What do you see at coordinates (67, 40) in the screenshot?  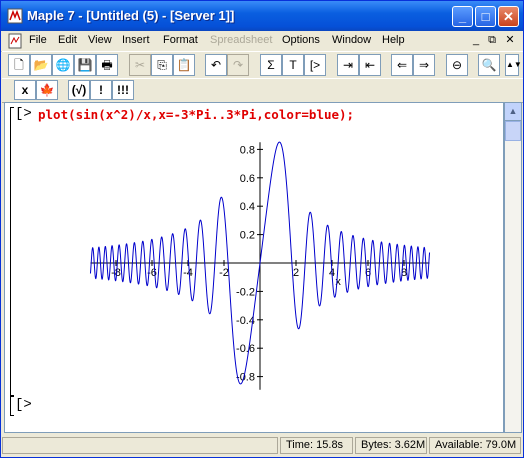 I see `menu-edit: Edit` at bounding box center [67, 40].